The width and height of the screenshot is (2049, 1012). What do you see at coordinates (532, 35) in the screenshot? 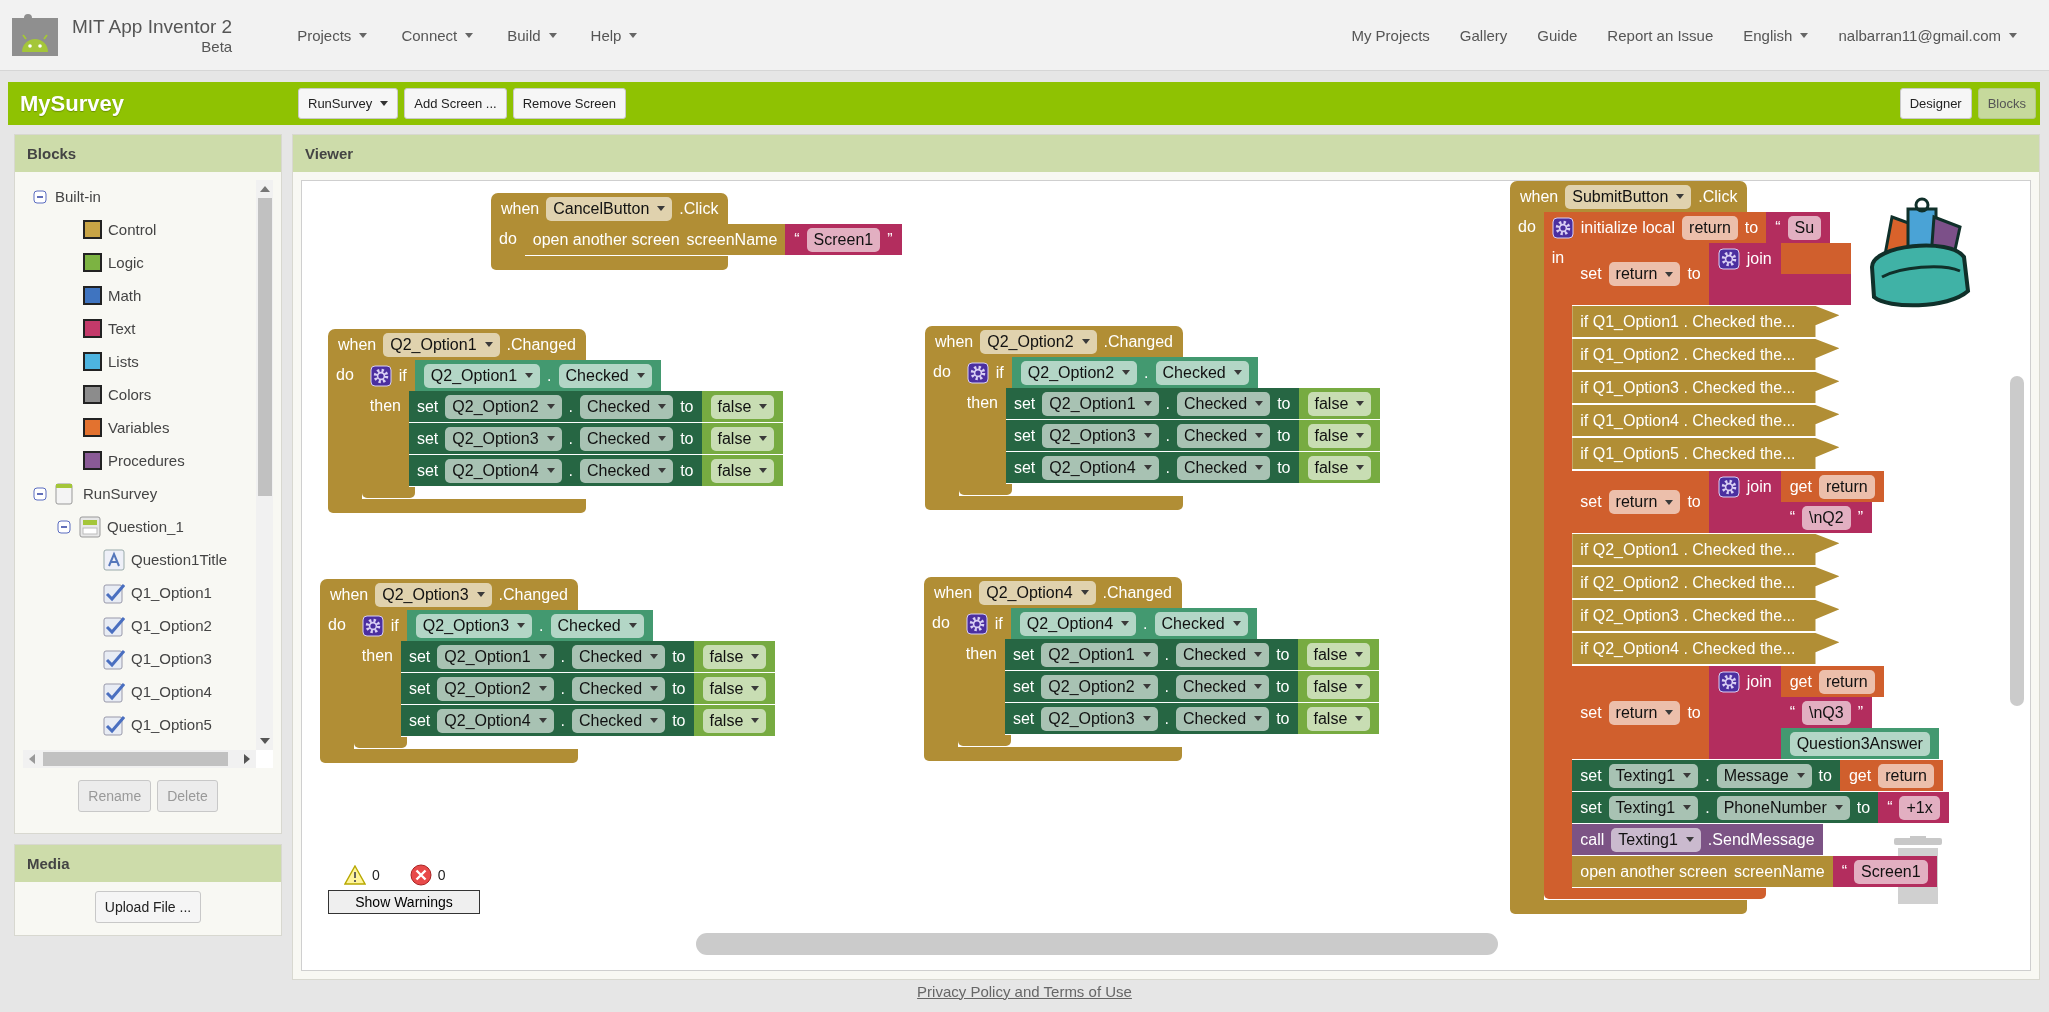
I see `menu-item: Build` at bounding box center [532, 35].